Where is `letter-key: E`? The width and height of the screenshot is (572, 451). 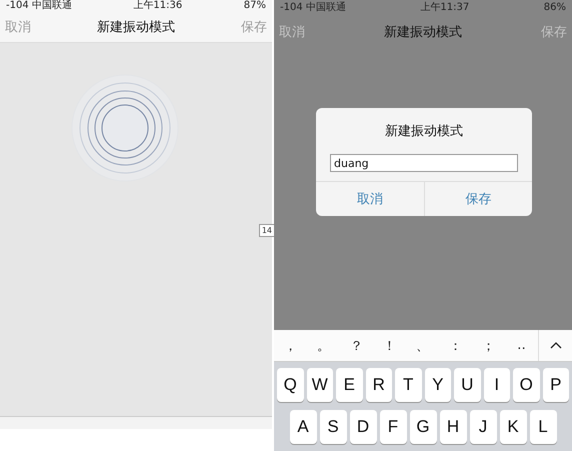 letter-key: E is located at coordinates (349, 385).